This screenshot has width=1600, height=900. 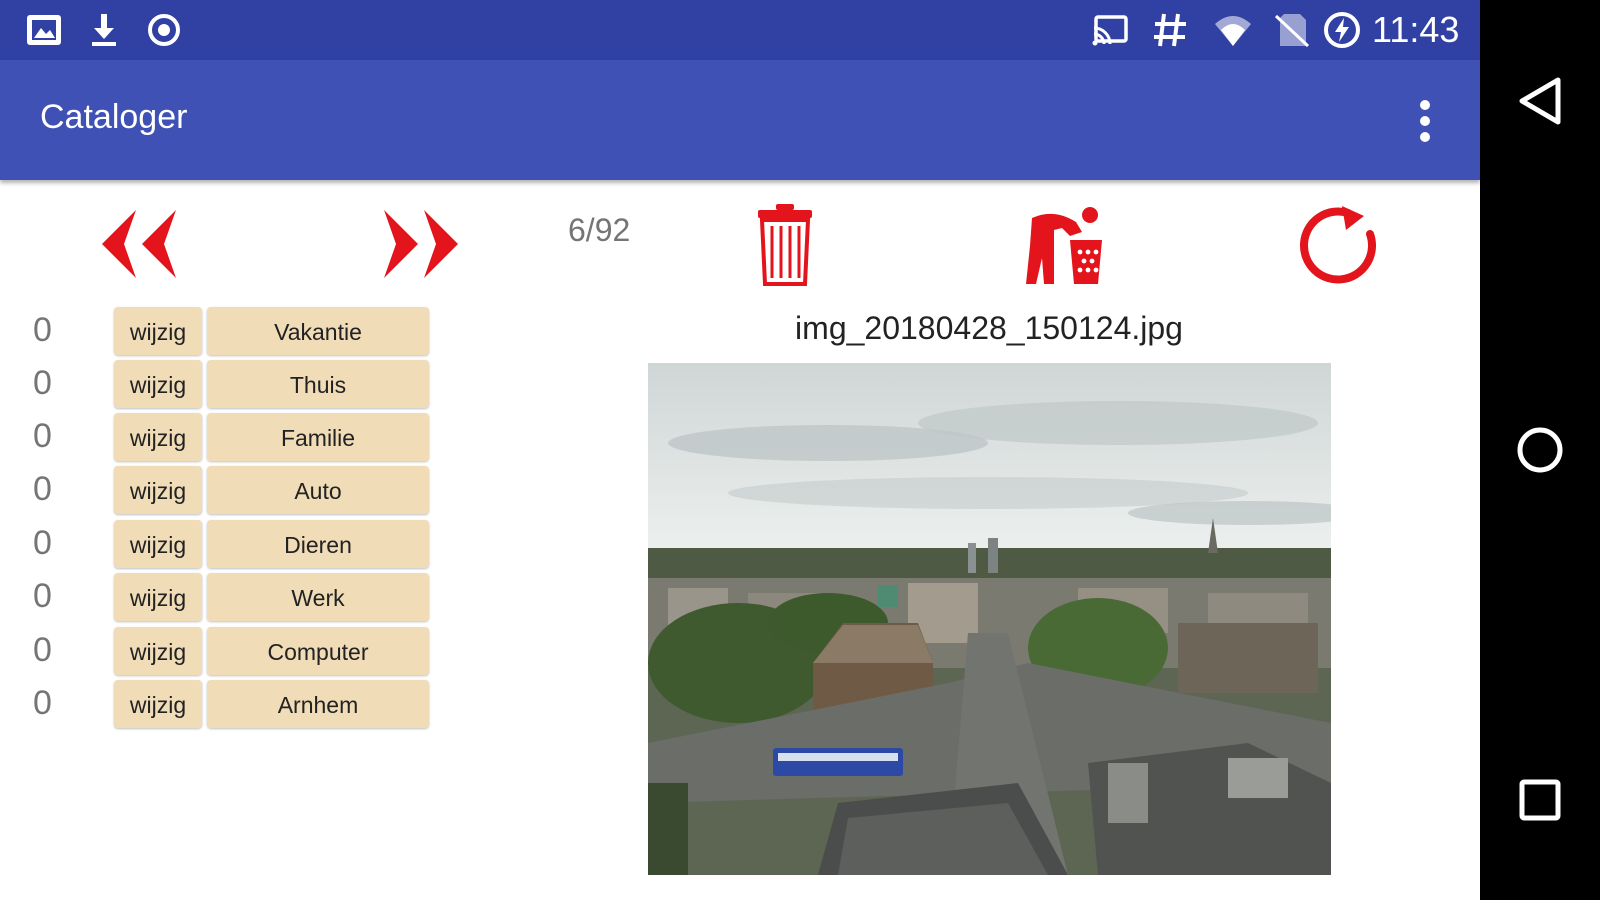 I want to click on record-icon, so click(x=164, y=30).